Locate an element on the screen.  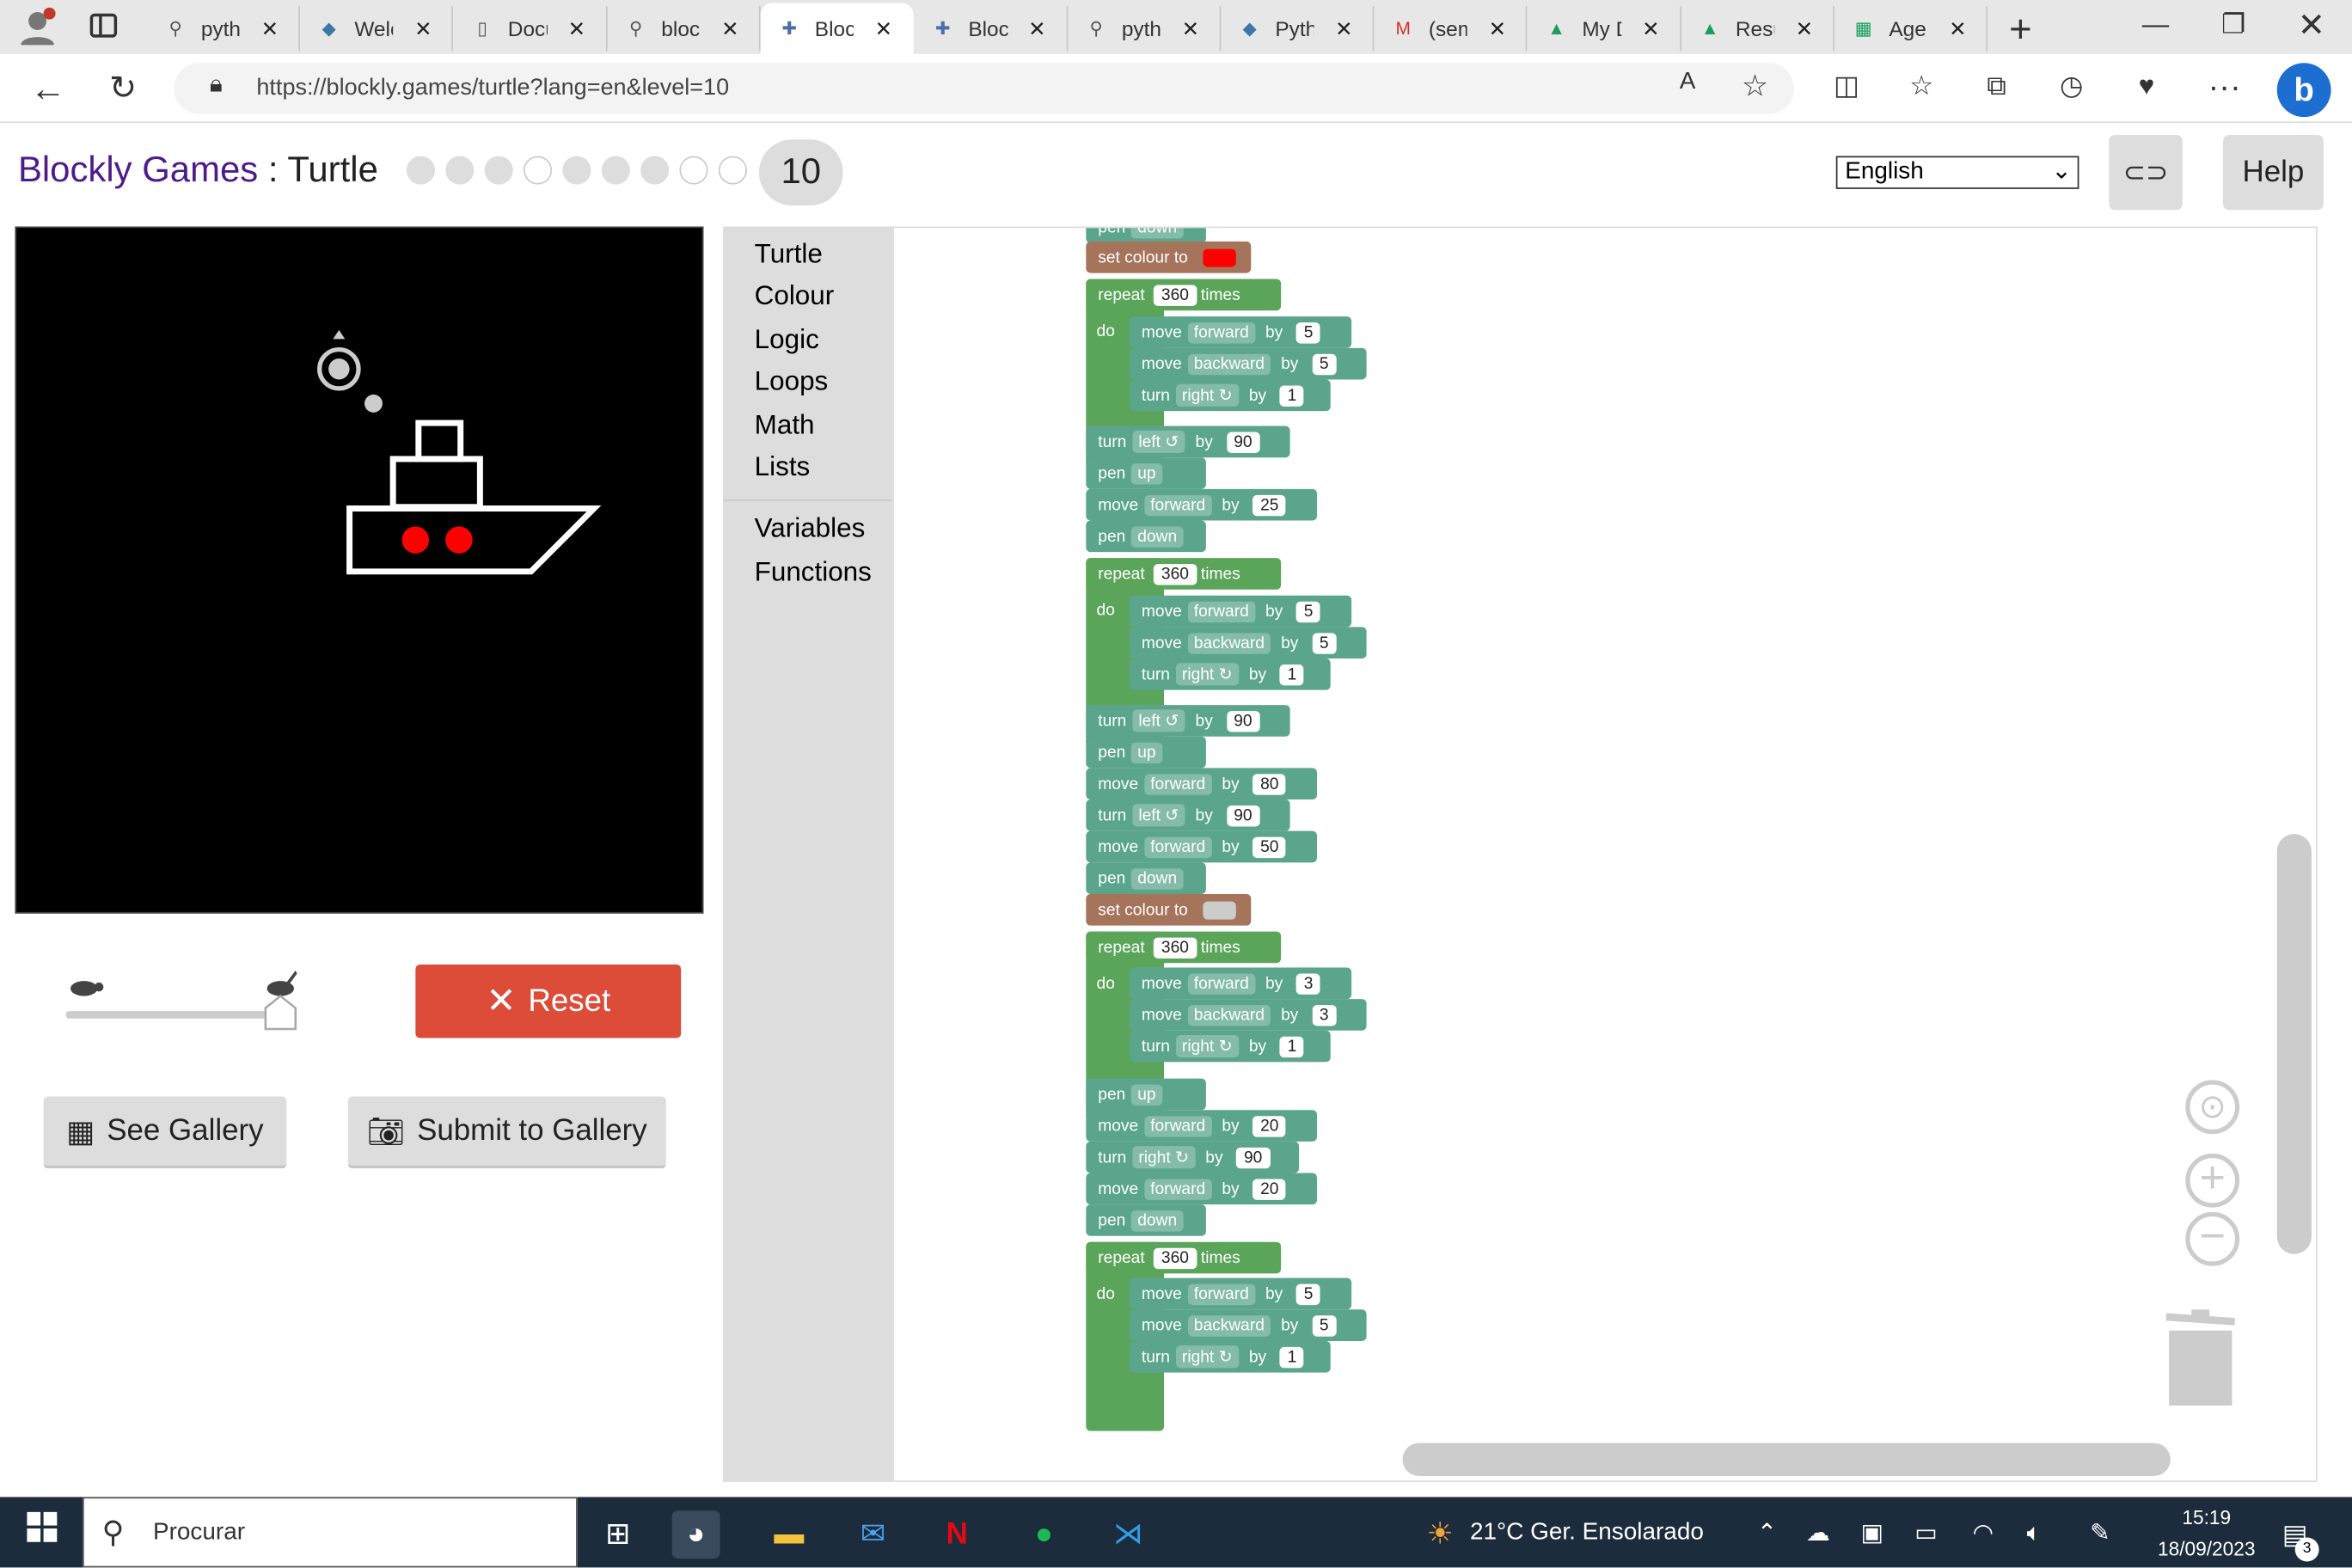
repeat-block: repeat 360 times is located at coordinates (1184, 574).